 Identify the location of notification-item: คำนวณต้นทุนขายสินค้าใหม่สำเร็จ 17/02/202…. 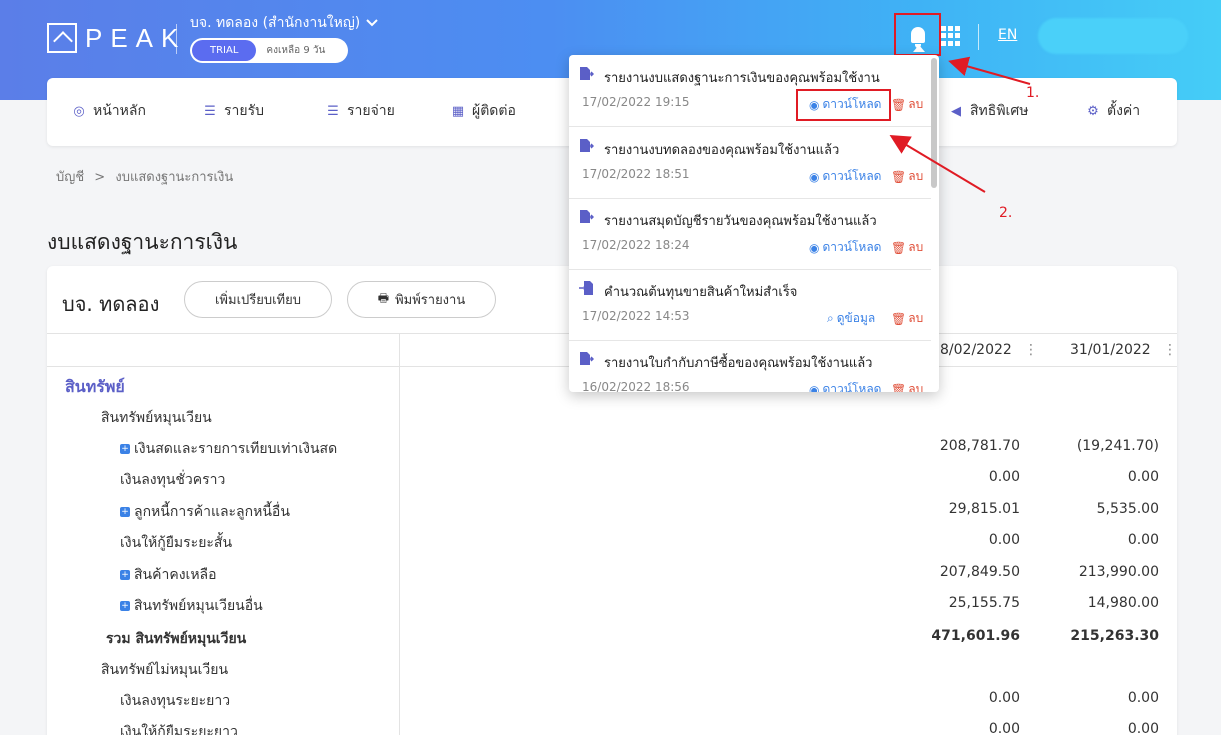
(750, 305).